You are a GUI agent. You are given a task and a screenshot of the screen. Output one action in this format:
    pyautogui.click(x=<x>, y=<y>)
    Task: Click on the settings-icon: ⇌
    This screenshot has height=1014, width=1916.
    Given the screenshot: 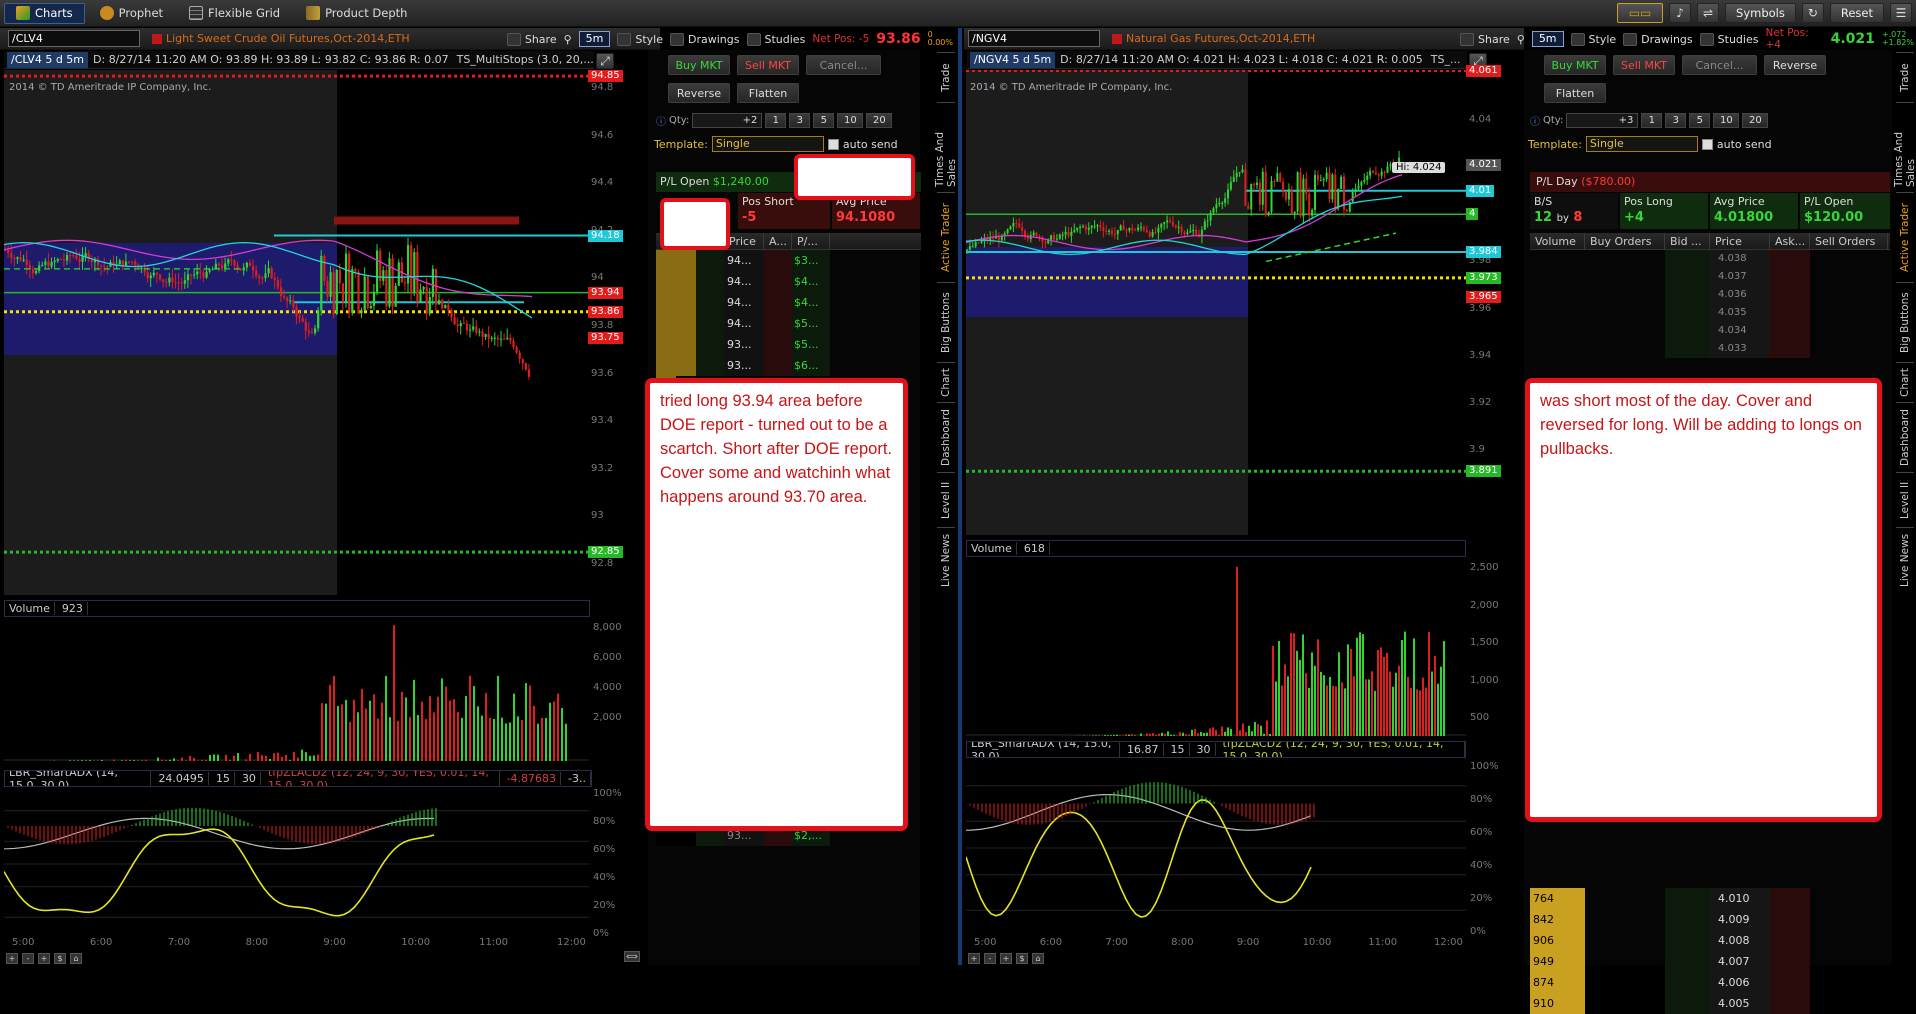 What is the action you would take?
    pyautogui.click(x=1708, y=13)
    